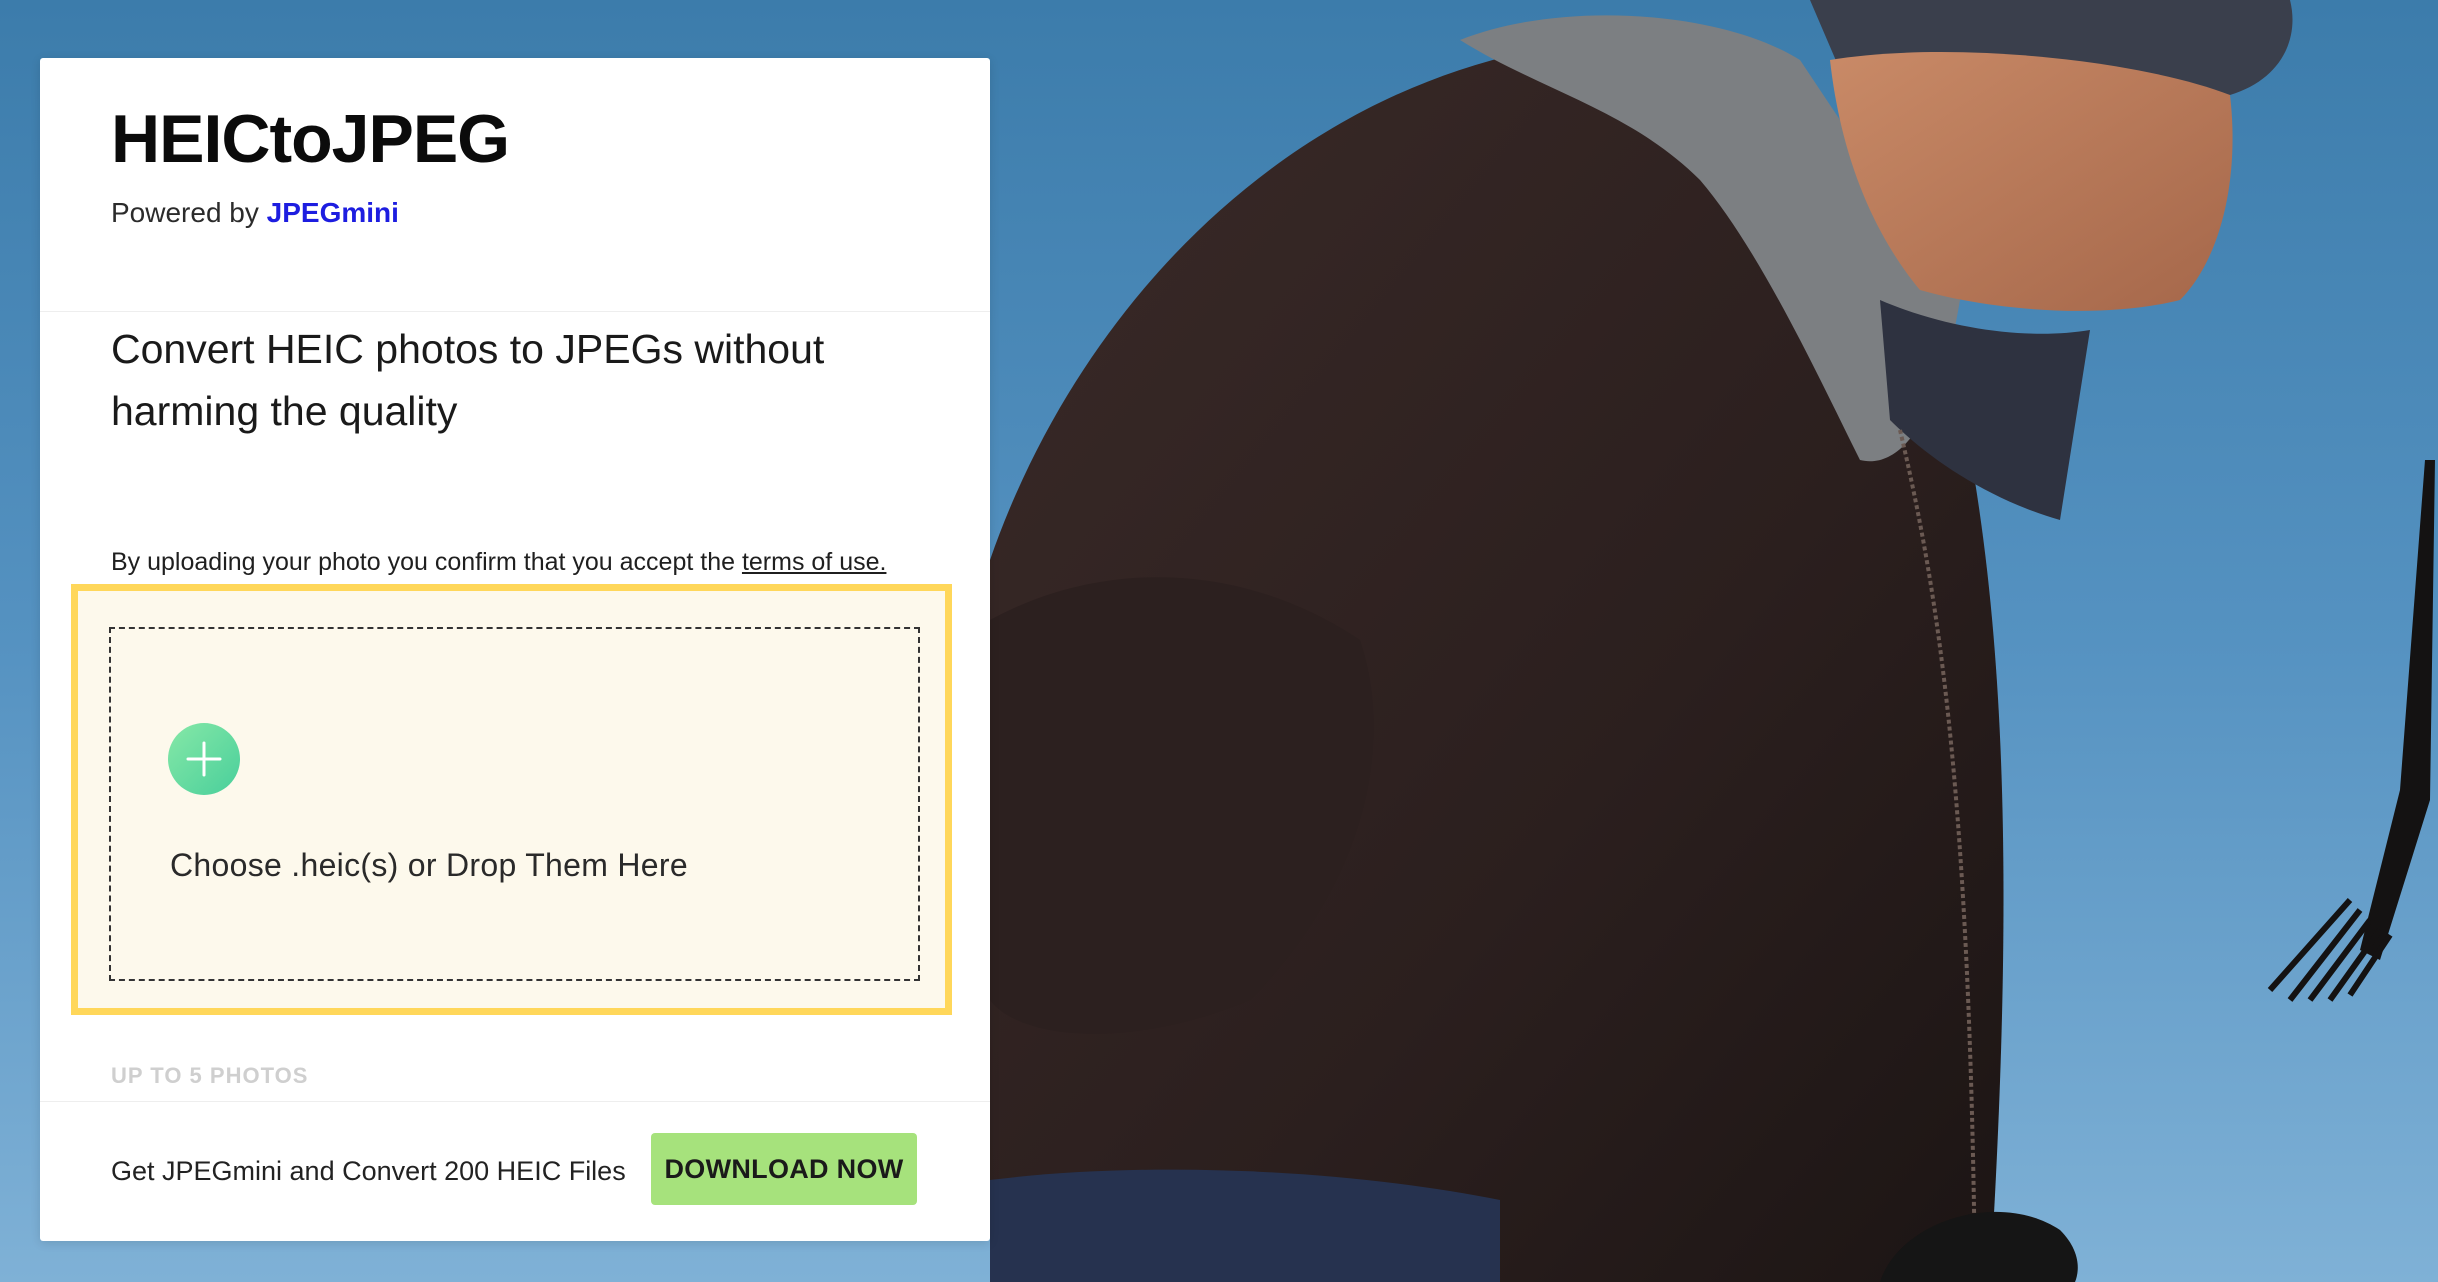 The image size is (2438, 1282). What do you see at coordinates (514, 804) in the screenshot?
I see `file-drop-zone: Choose .heic(s) or Drop Them Here` at bounding box center [514, 804].